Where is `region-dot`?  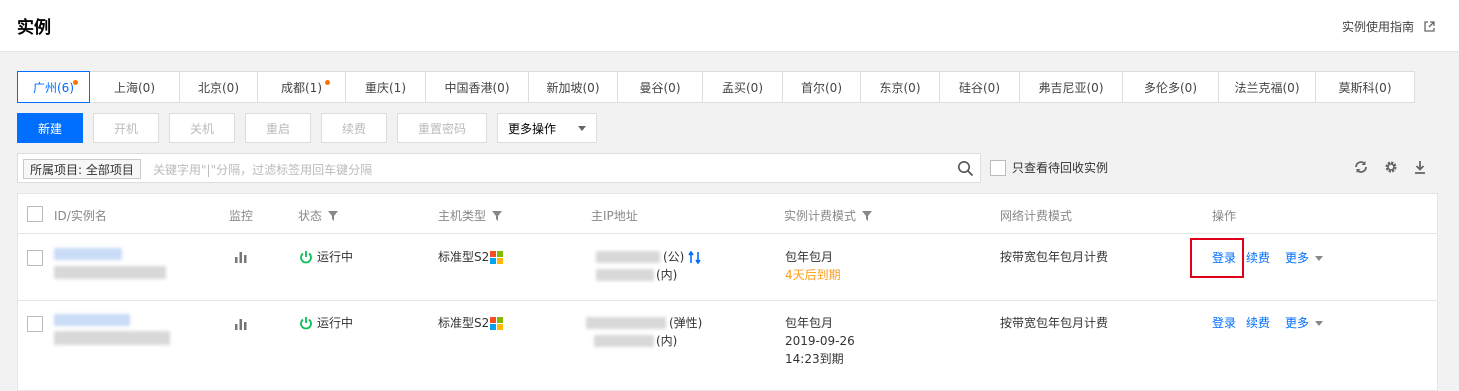 region-dot is located at coordinates (75, 82).